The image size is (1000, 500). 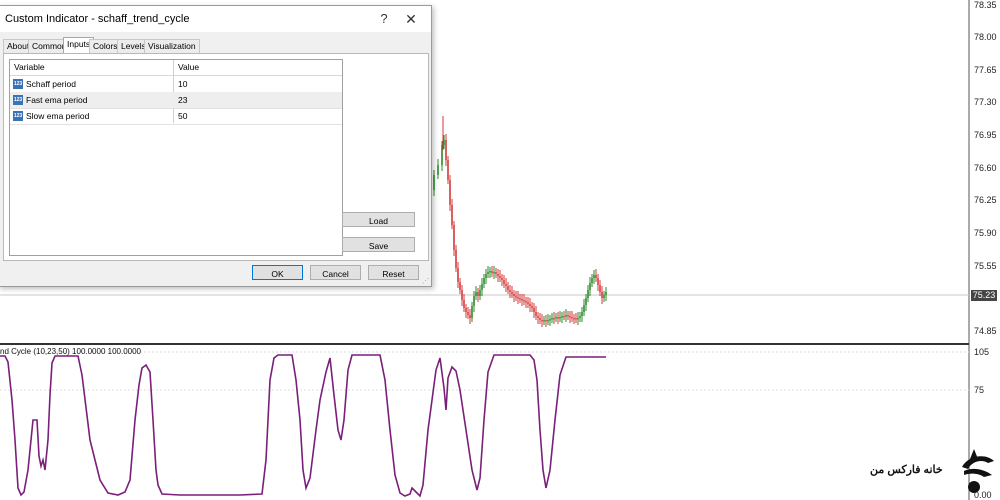 I want to click on load-button: Load, so click(x=378, y=219).